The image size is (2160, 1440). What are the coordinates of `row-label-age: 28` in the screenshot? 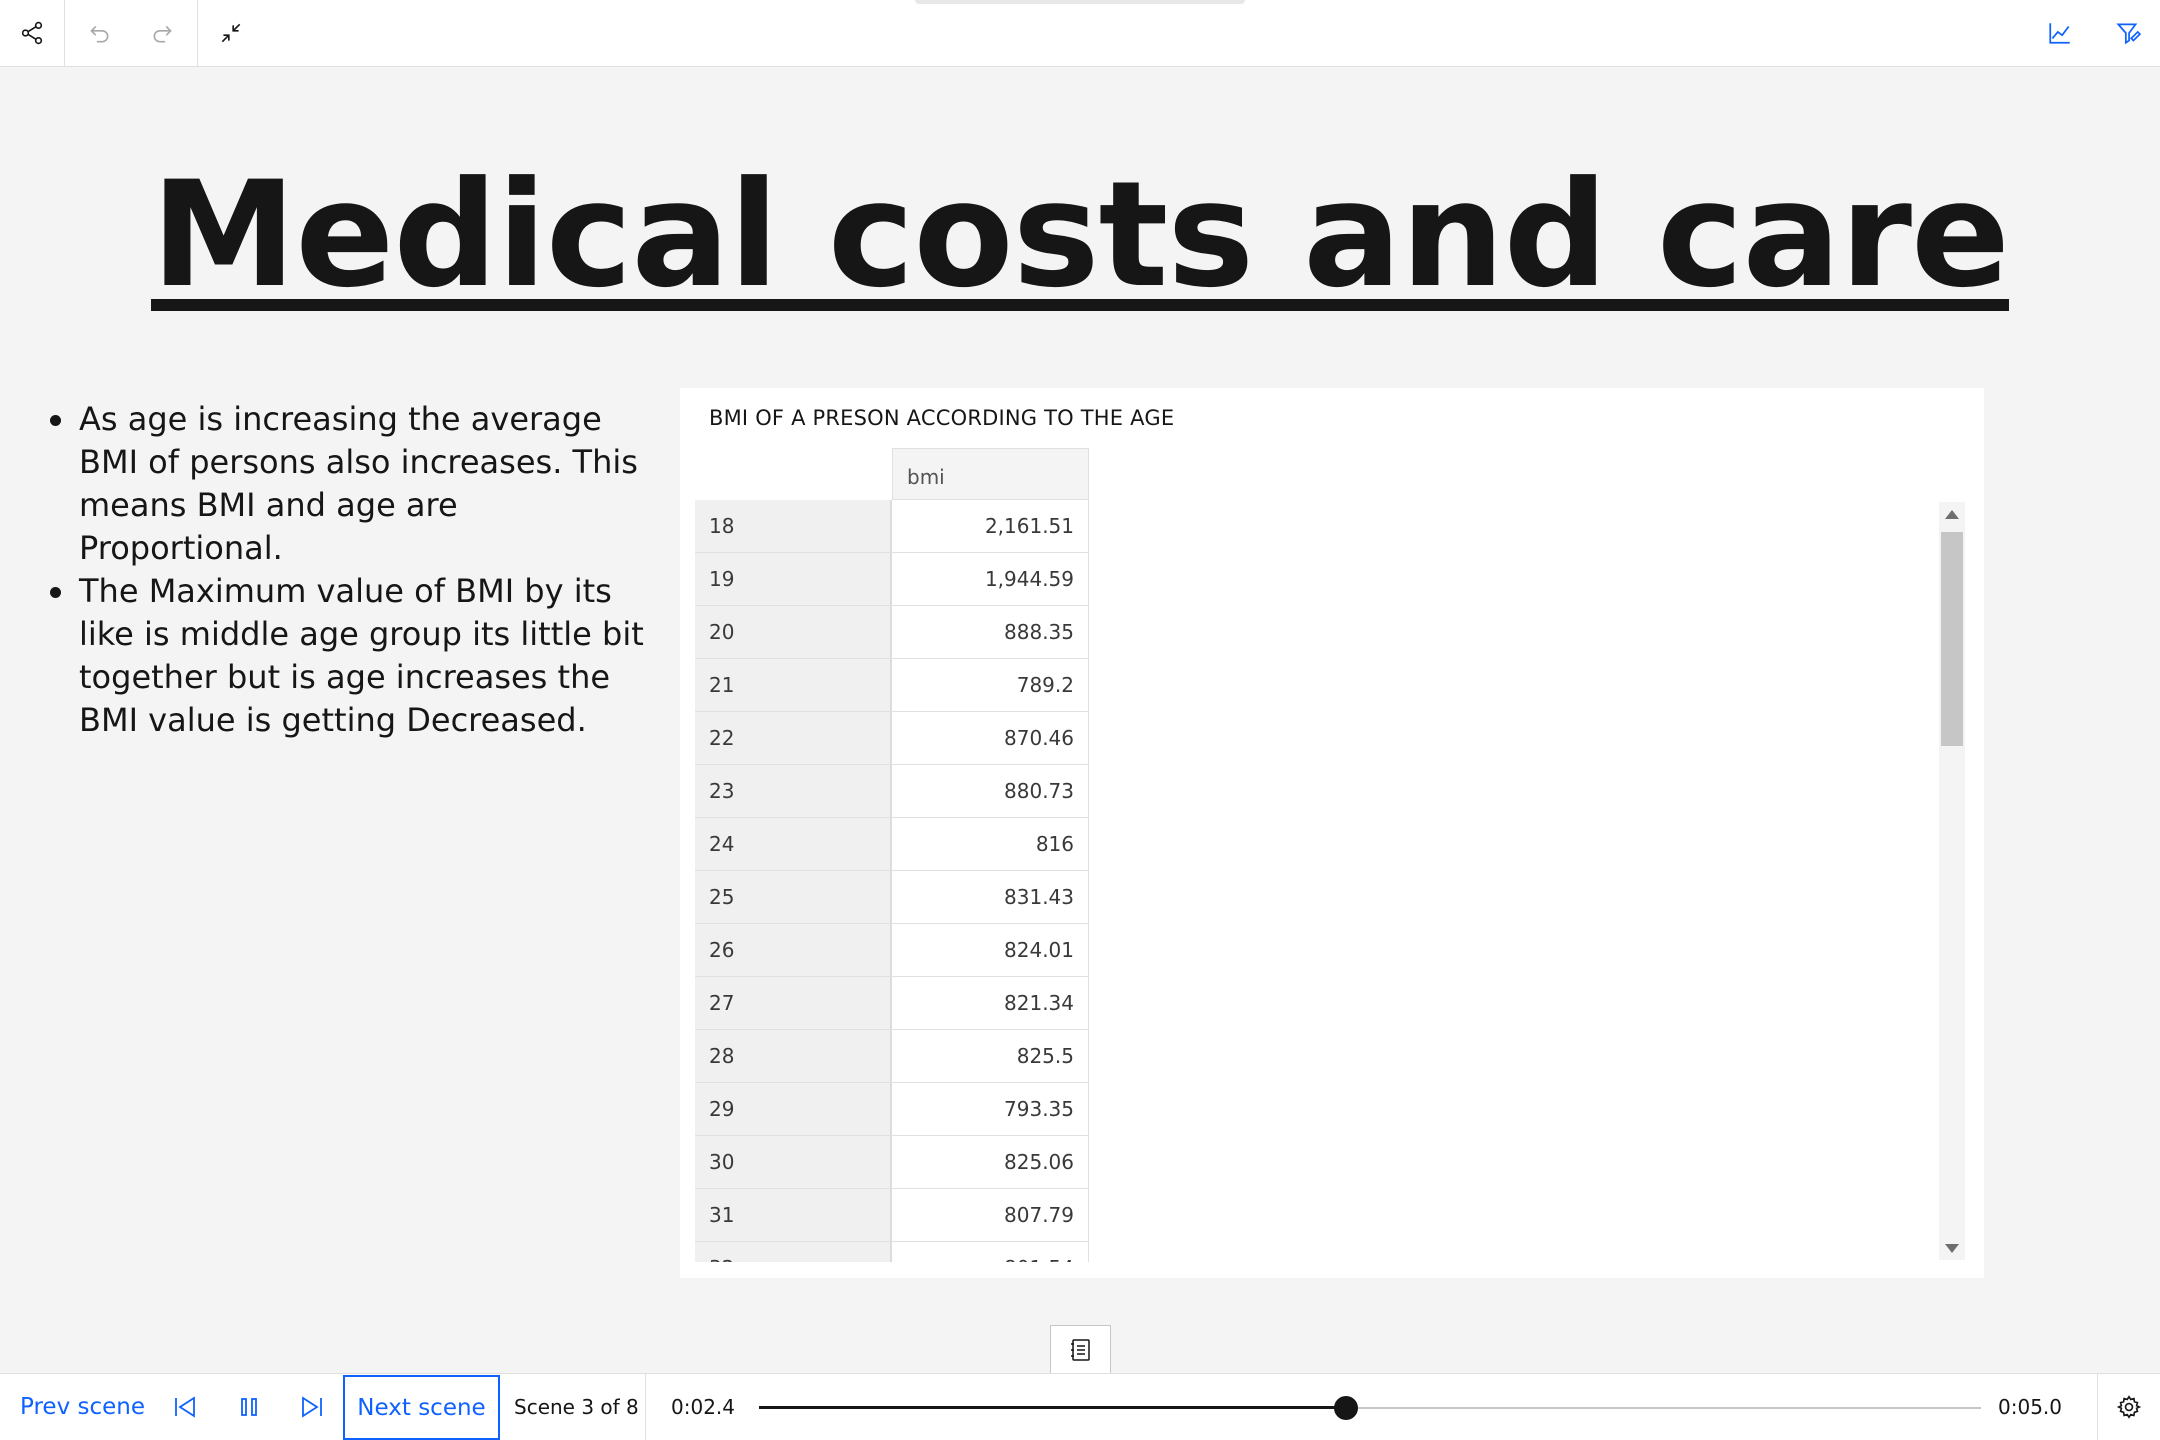 It's located at (793, 1056).